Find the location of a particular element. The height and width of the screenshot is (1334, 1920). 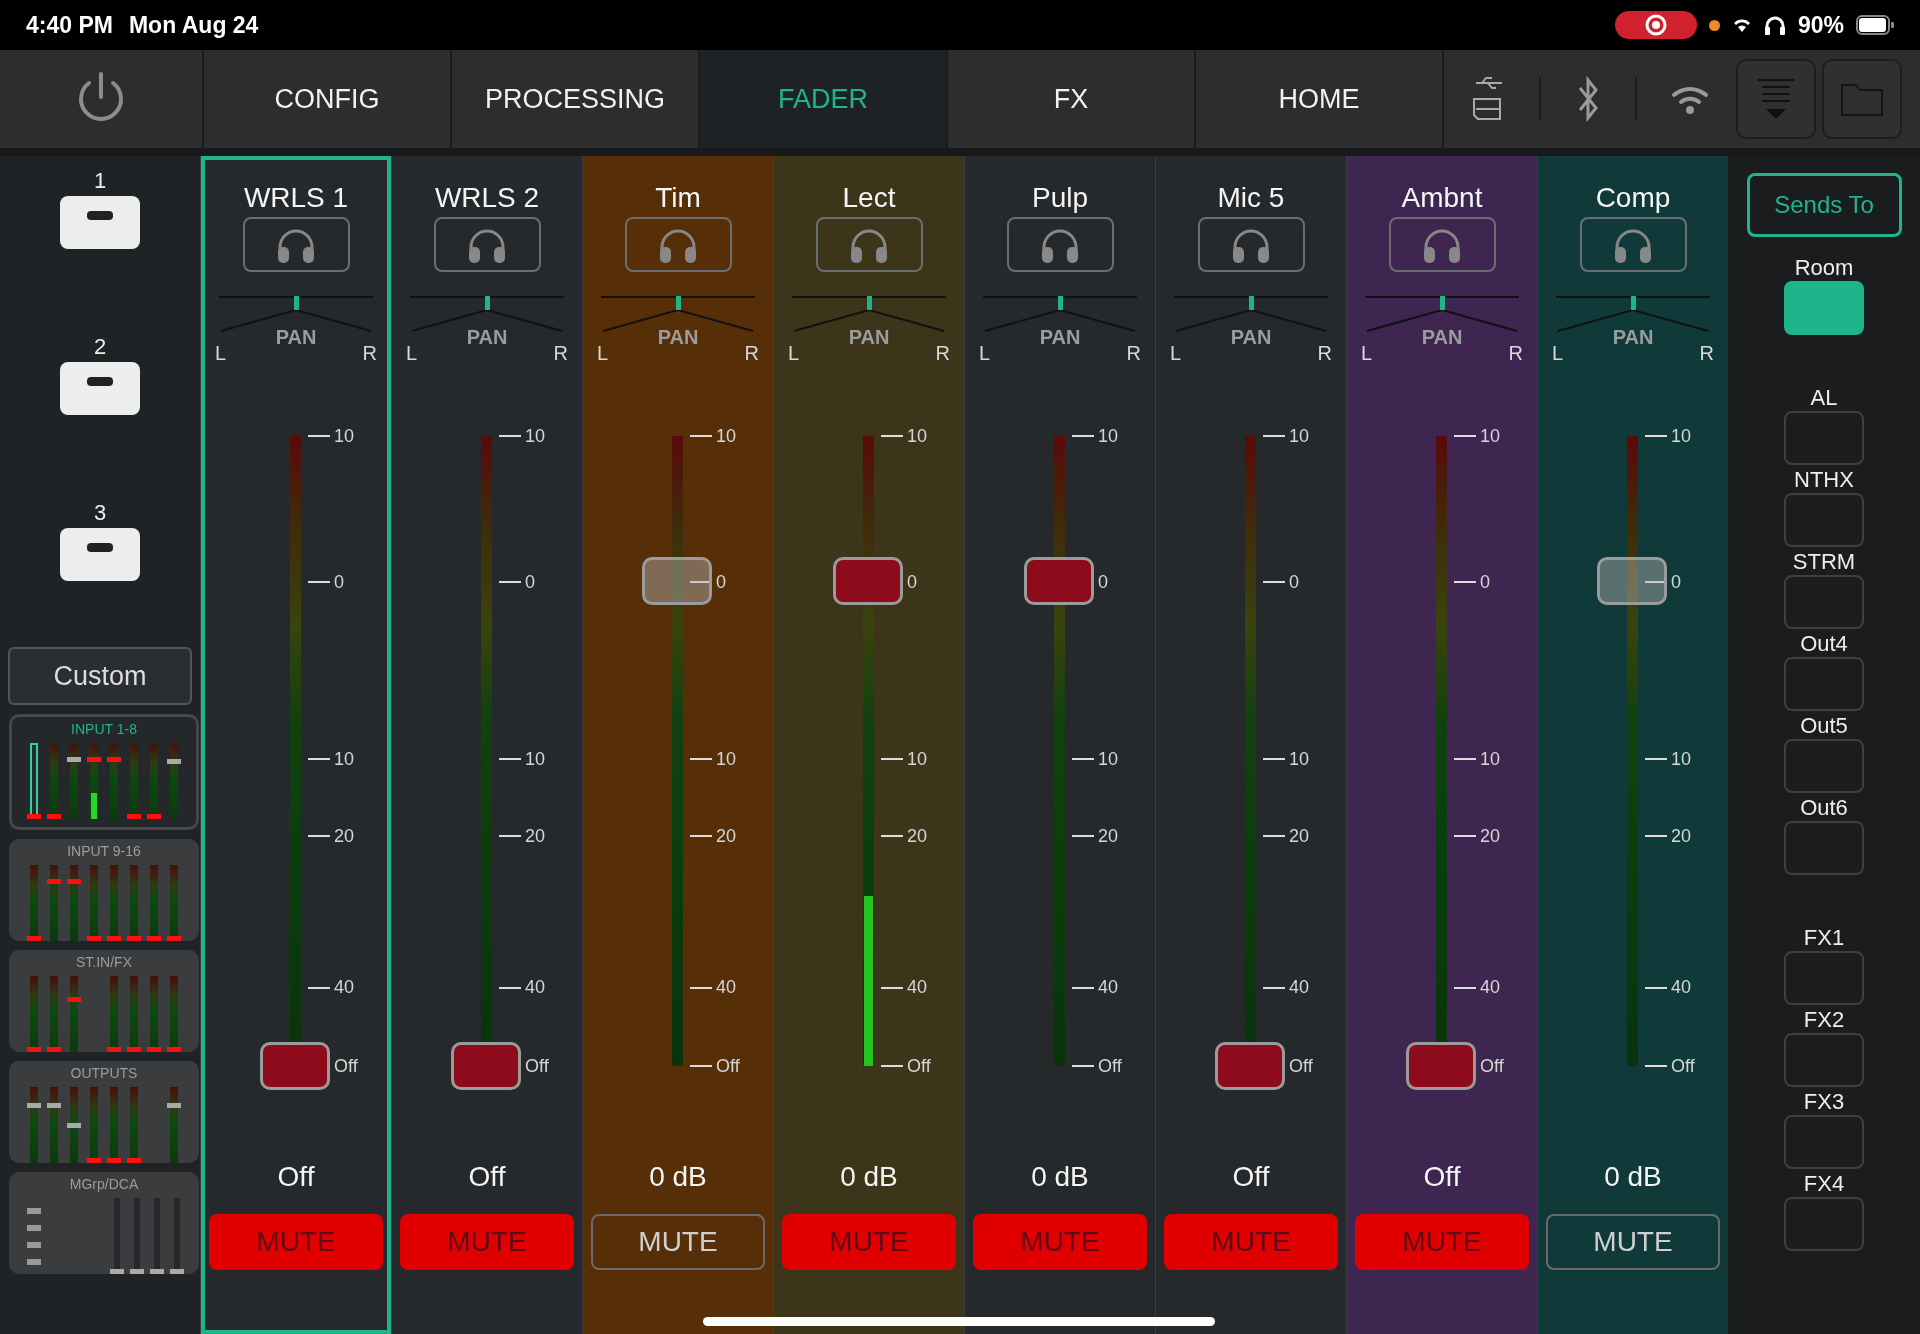

channel-strip: Lect PAN L R 10 0 10 20 40 Off 0 dB MUTE is located at coordinates (868, 745).